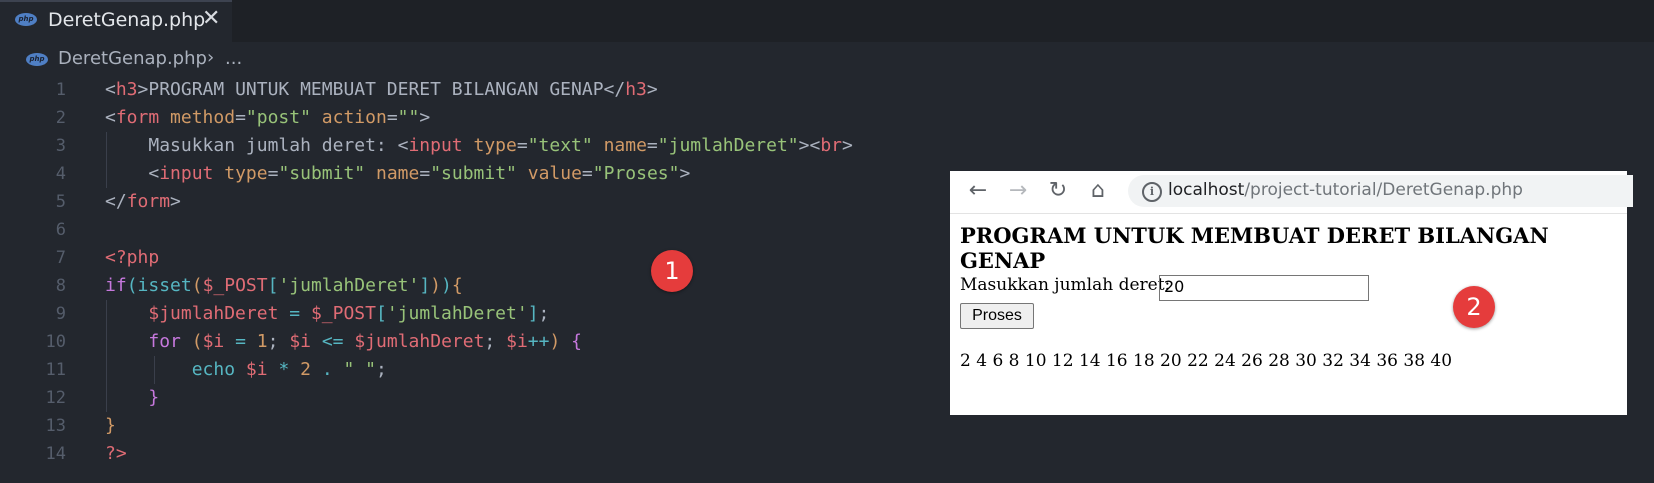 This screenshot has height=483, width=1654. I want to click on line-number: 11, so click(55, 370).